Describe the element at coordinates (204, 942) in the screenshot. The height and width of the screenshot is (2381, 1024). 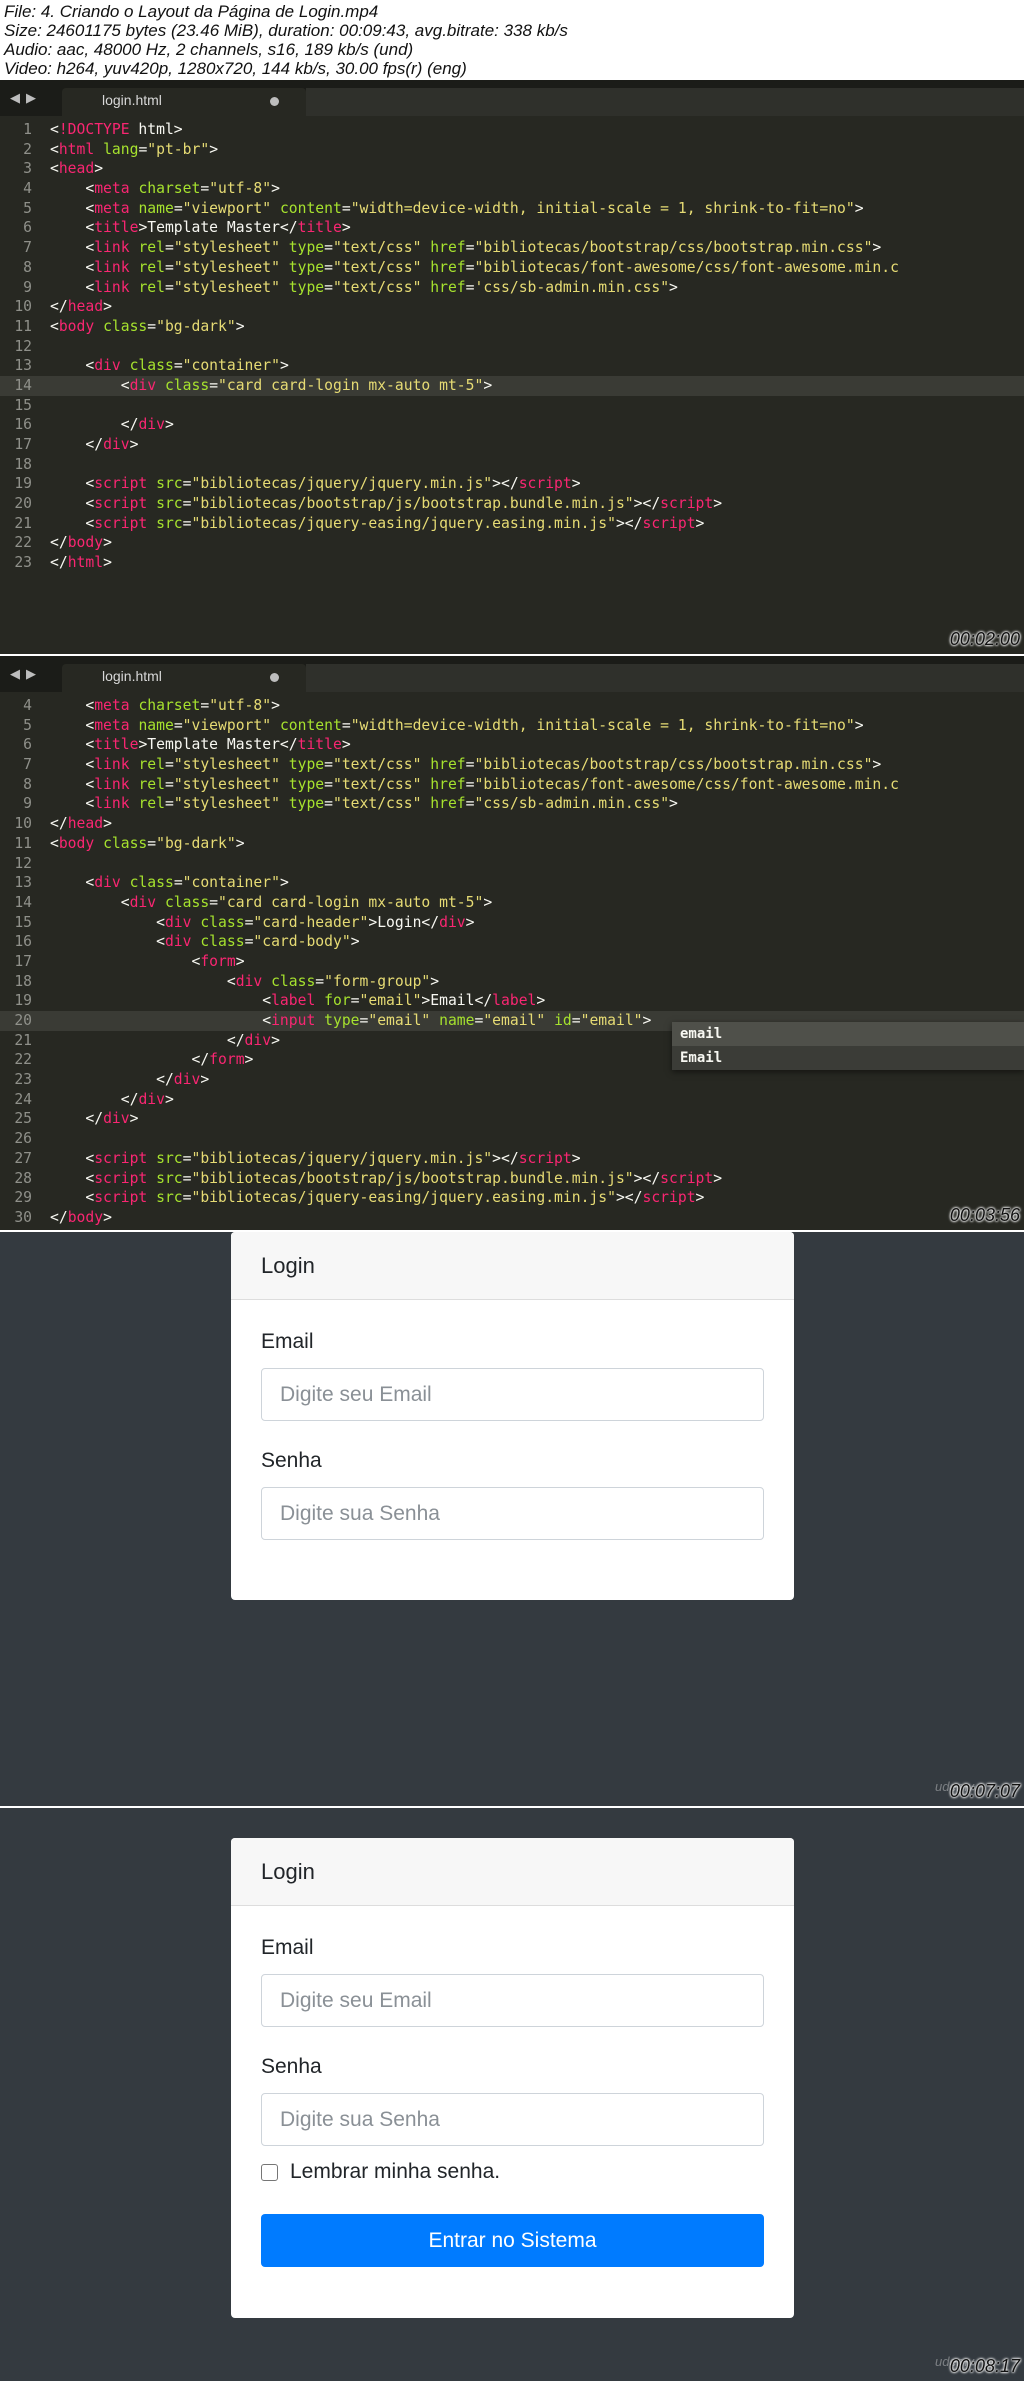
I see `code-text: <div class="card-body">` at that location.